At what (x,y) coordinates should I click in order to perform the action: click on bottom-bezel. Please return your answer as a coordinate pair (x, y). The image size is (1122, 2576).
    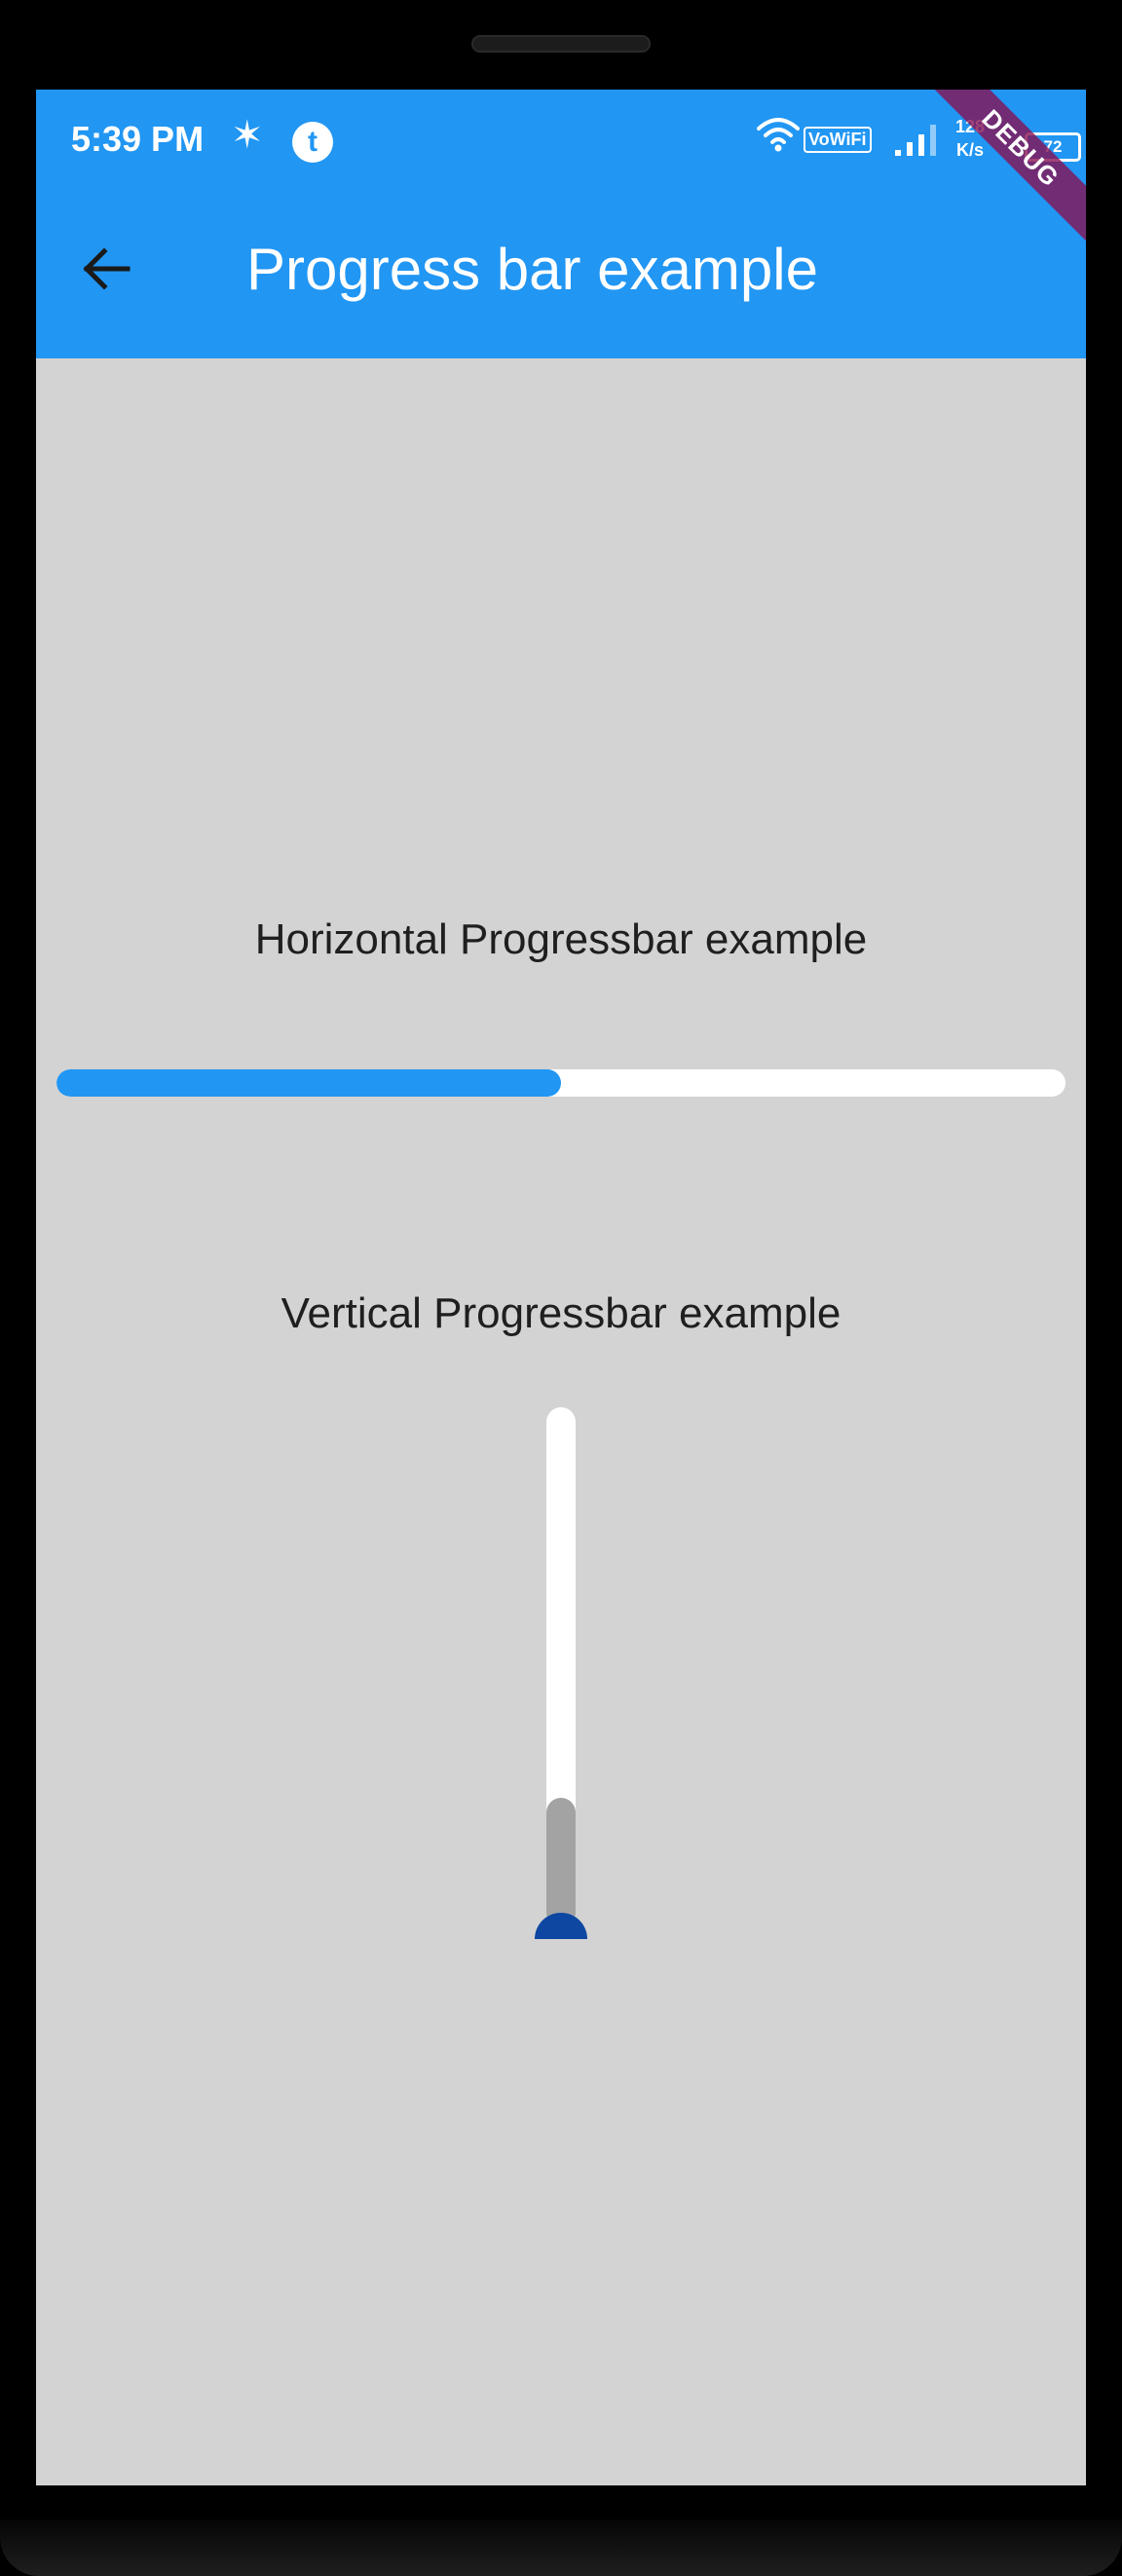
    Looking at the image, I should click on (561, 2548).